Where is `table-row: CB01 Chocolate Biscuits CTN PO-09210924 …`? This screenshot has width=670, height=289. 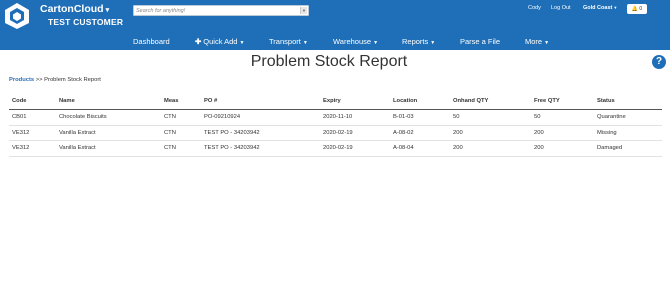
table-row: CB01 Chocolate Biscuits CTN PO-09210924 … is located at coordinates (335, 118).